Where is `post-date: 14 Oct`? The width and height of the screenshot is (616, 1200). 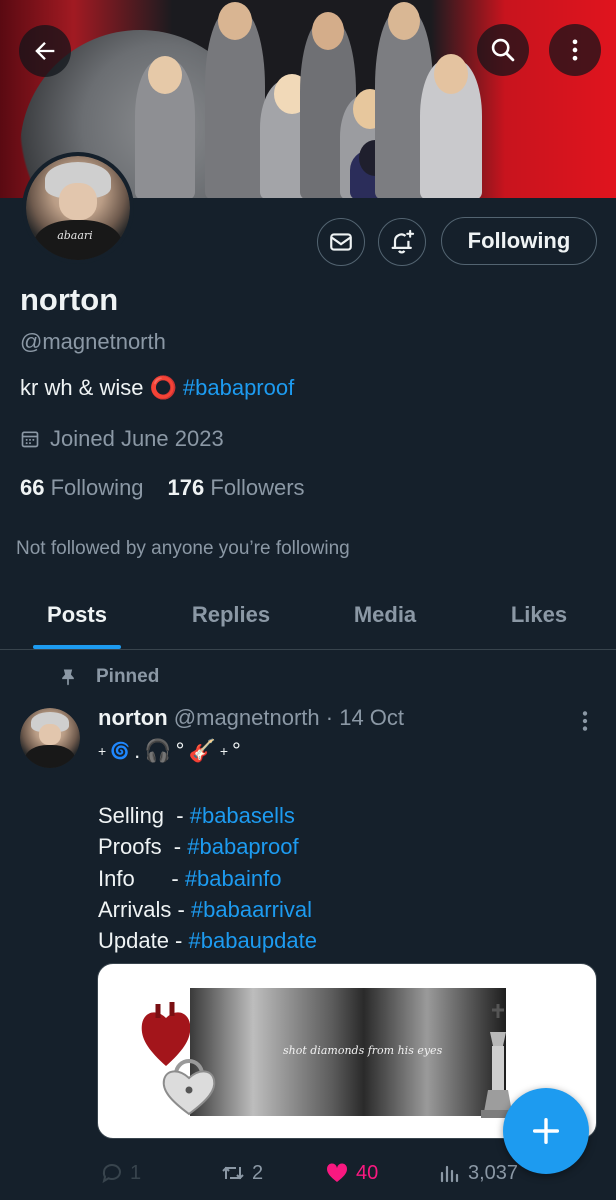
post-date: 14 Oct is located at coordinates (372, 717).